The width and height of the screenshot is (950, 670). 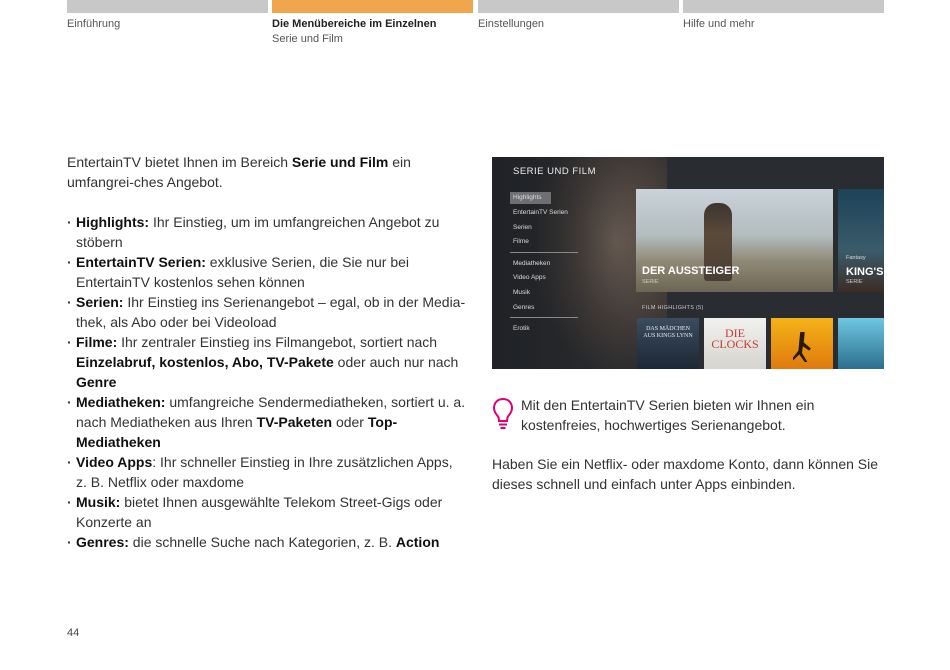 I want to click on hero-subtitle: SERIE, so click(x=650, y=282).